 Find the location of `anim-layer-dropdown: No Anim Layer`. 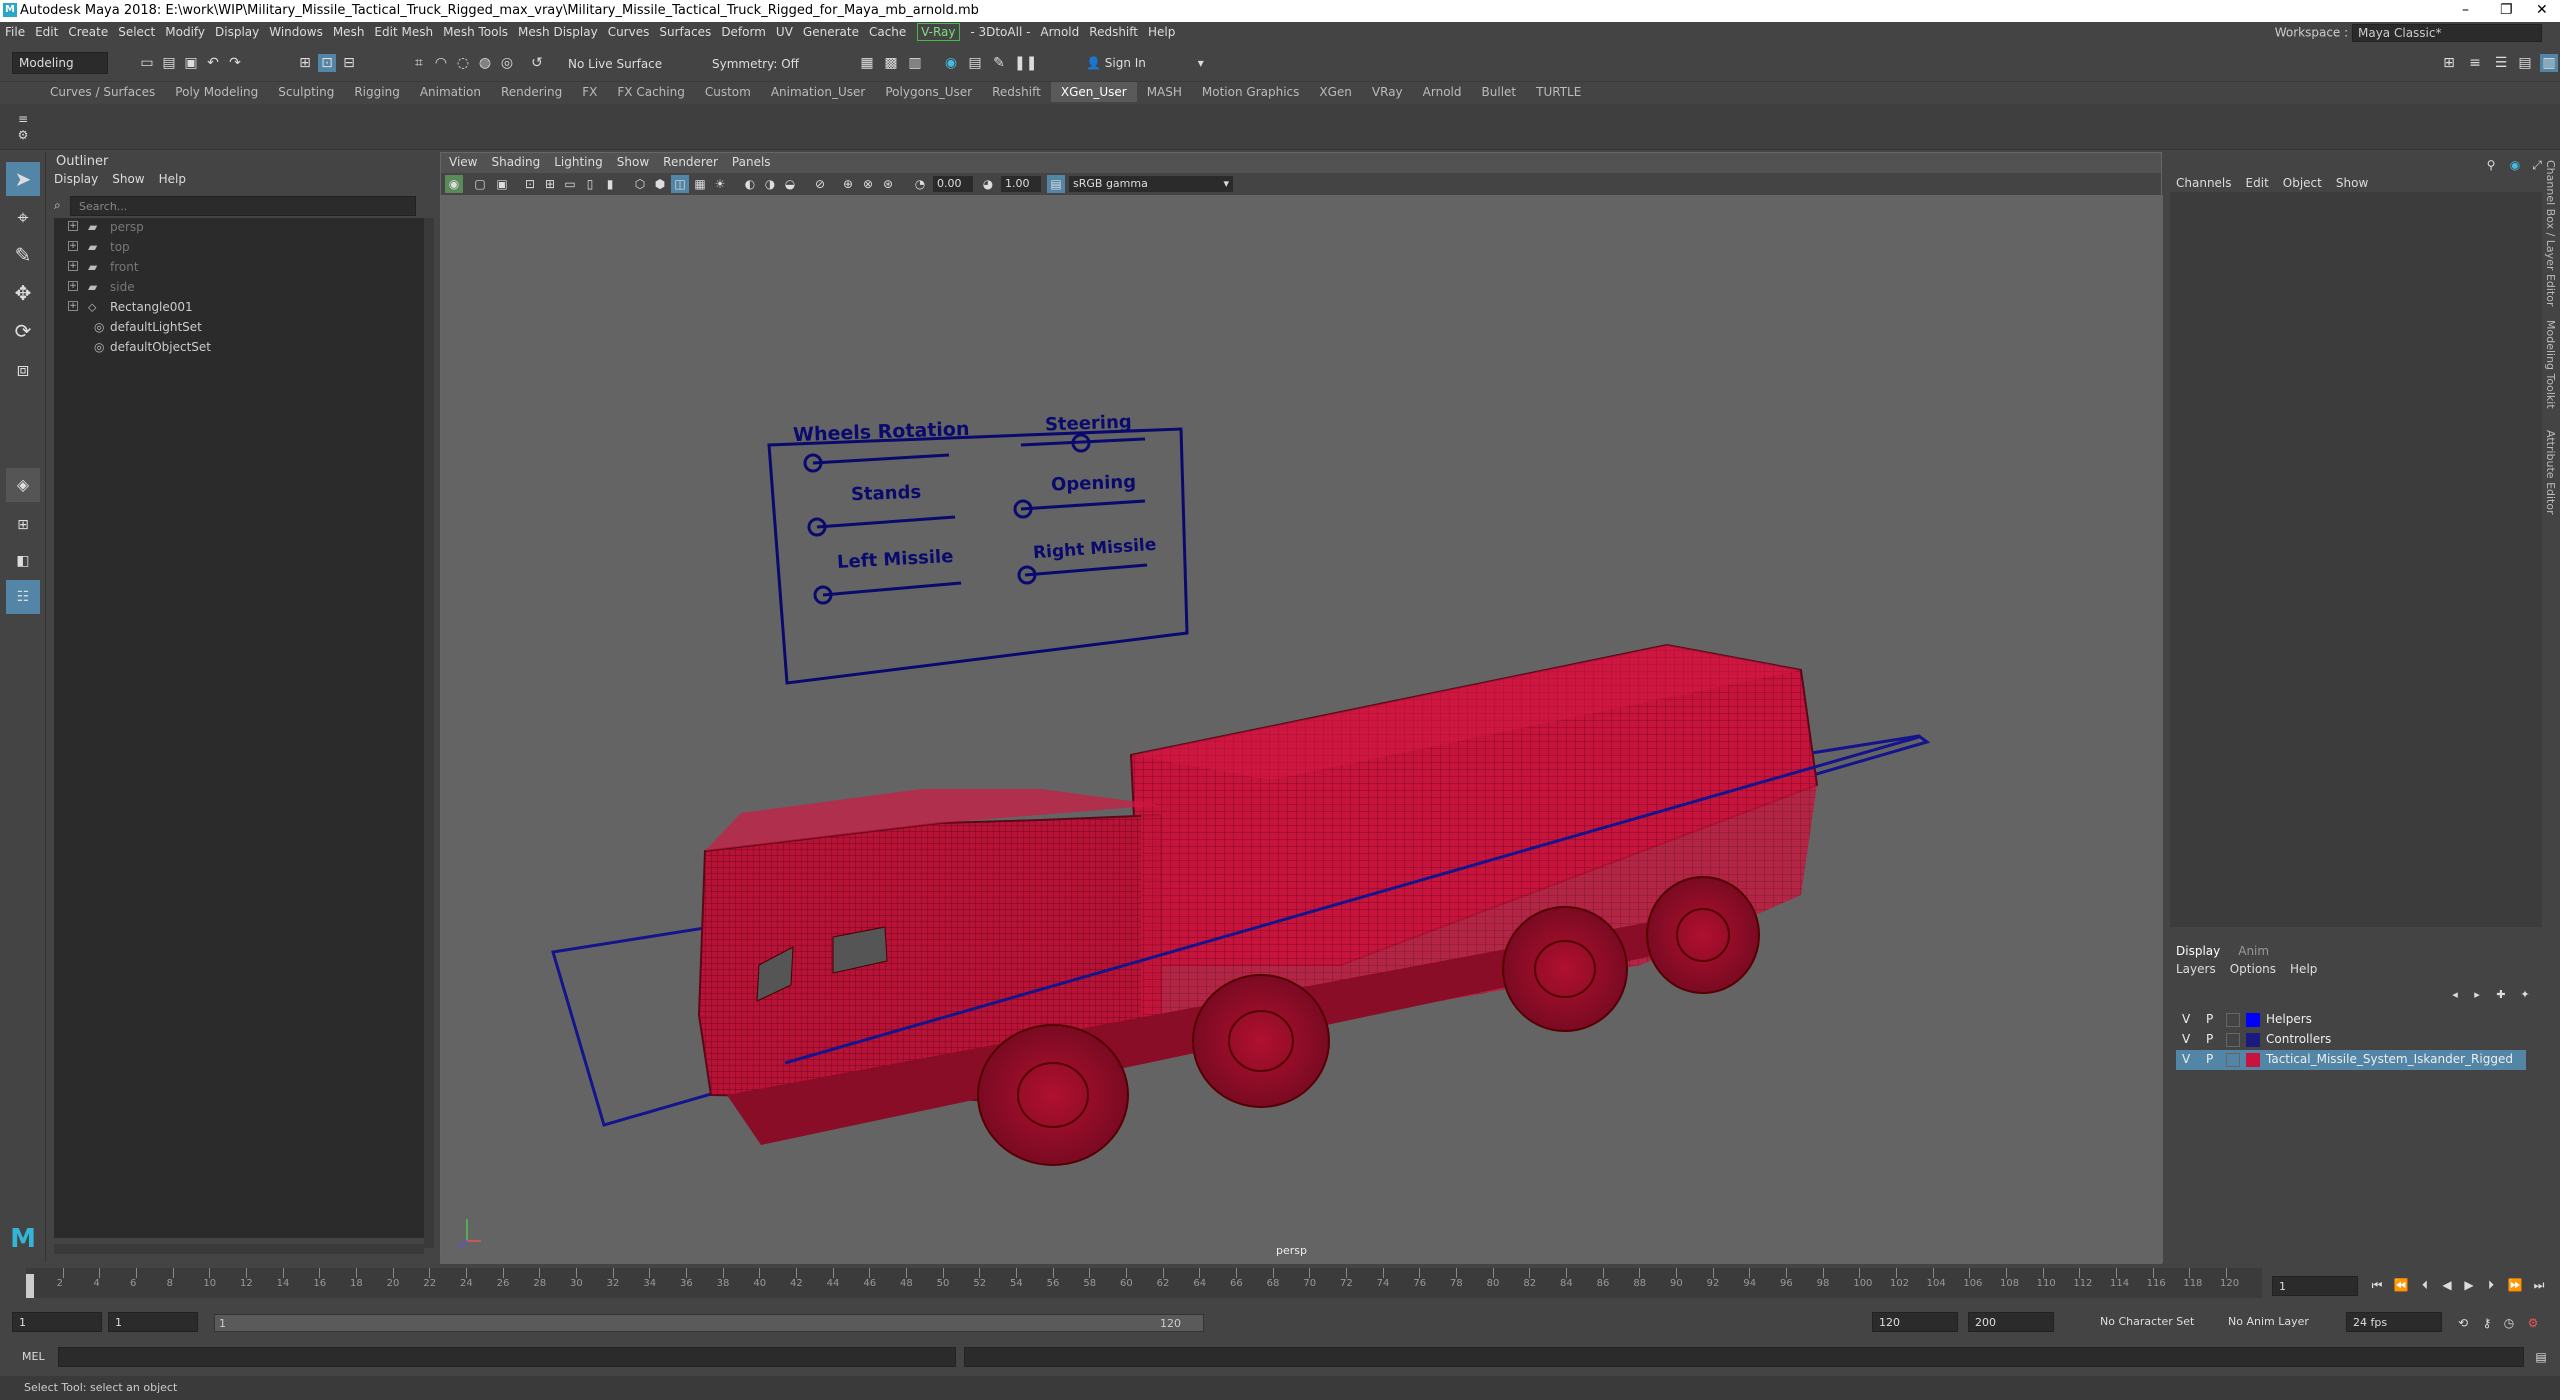

anim-layer-dropdown: No Anim Layer is located at coordinates (2268, 1321).